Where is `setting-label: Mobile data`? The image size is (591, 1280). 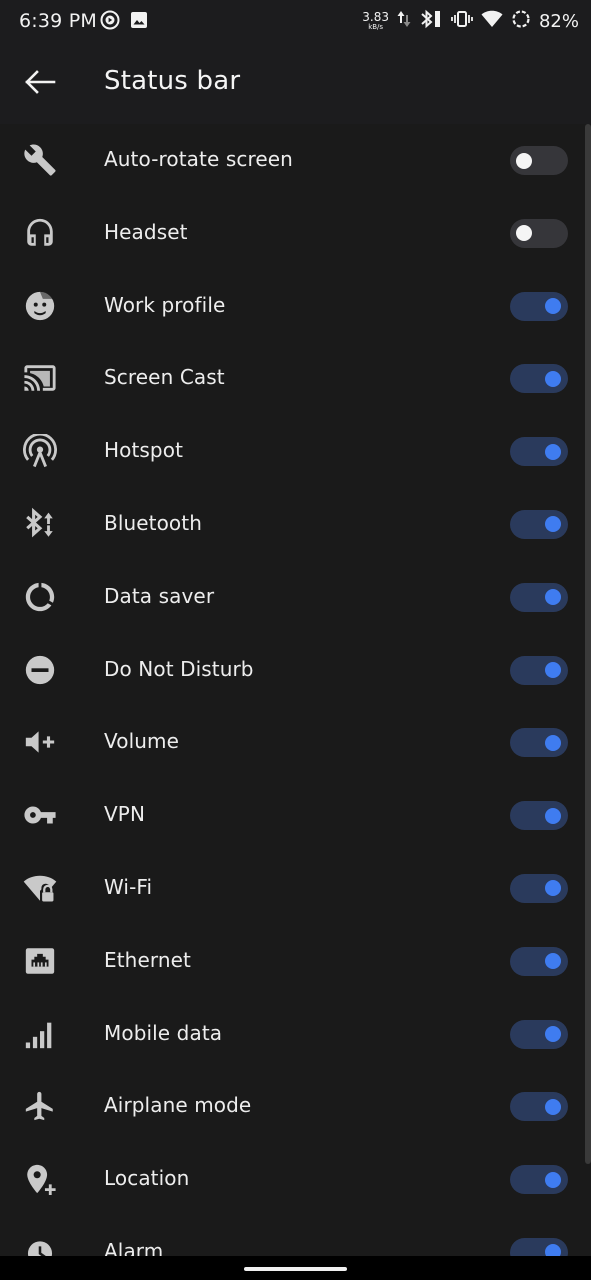 setting-label: Mobile data is located at coordinates (163, 1032).